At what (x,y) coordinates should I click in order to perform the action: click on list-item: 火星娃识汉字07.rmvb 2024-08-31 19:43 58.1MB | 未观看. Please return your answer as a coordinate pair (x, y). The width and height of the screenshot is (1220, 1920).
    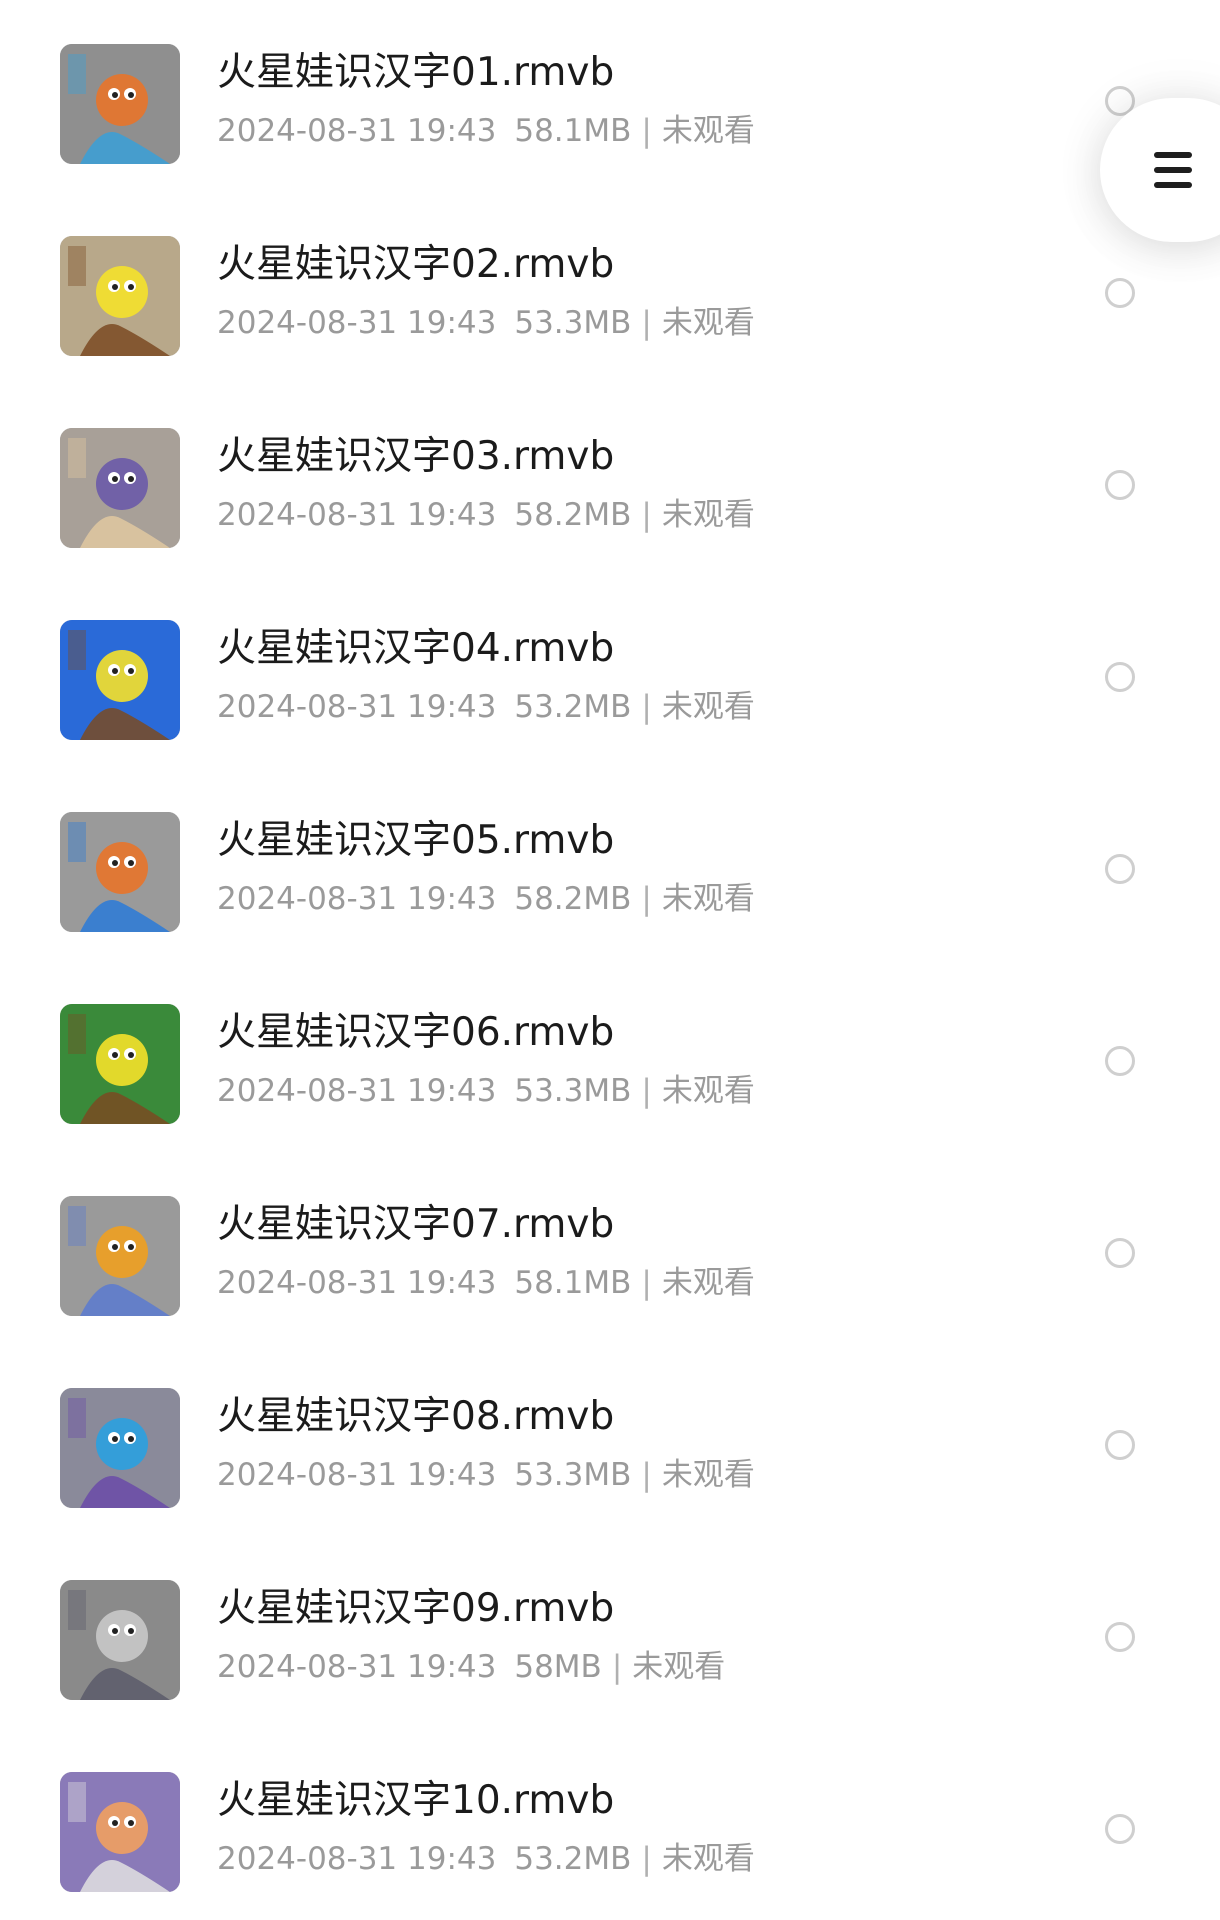
    Looking at the image, I should click on (610, 1248).